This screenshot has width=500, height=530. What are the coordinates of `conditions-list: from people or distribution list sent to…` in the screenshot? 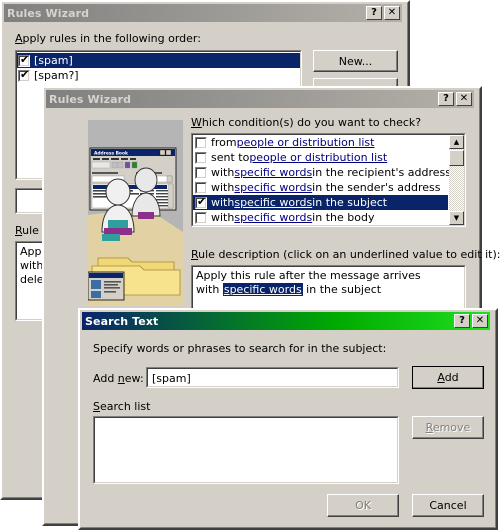 It's located at (328, 180).